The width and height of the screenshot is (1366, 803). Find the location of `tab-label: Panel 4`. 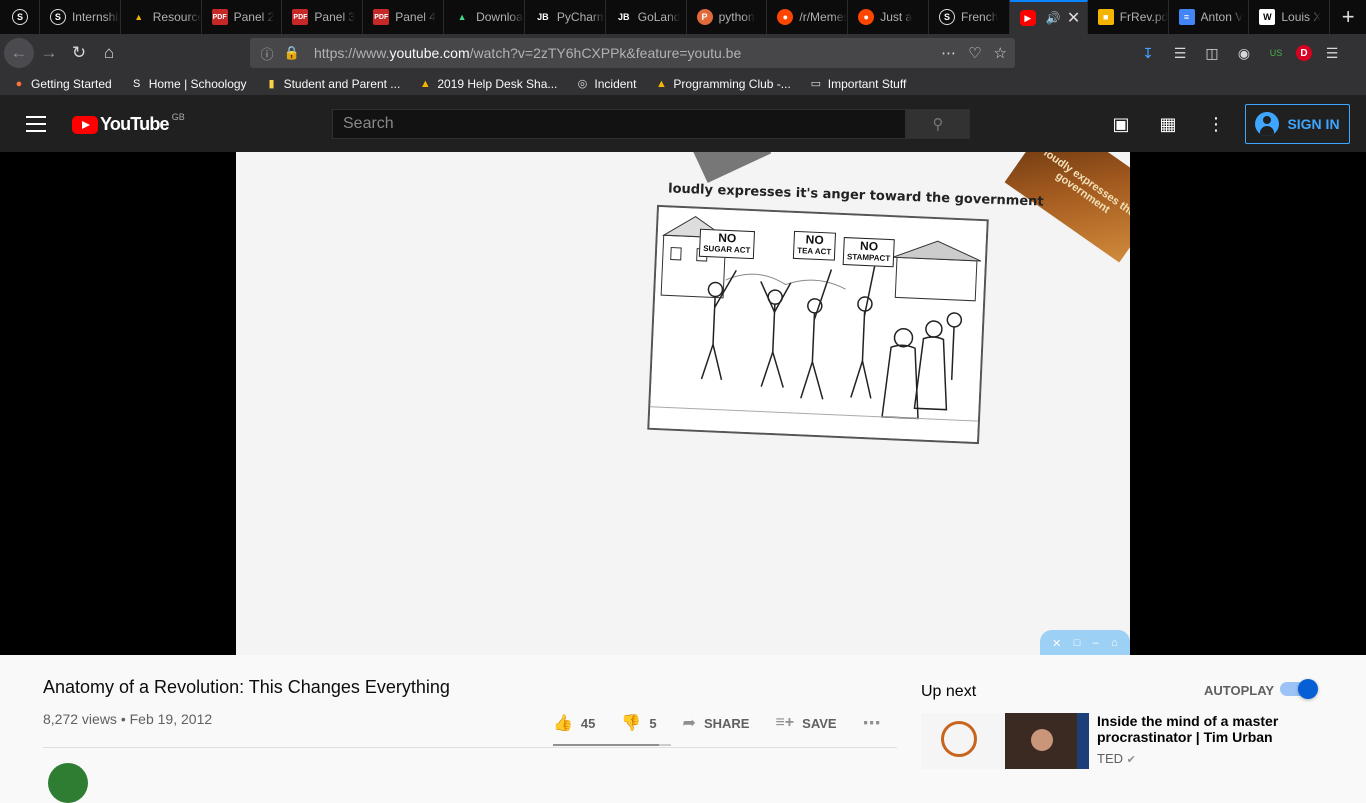

tab-label: Panel 4 is located at coordinates (415, 17).